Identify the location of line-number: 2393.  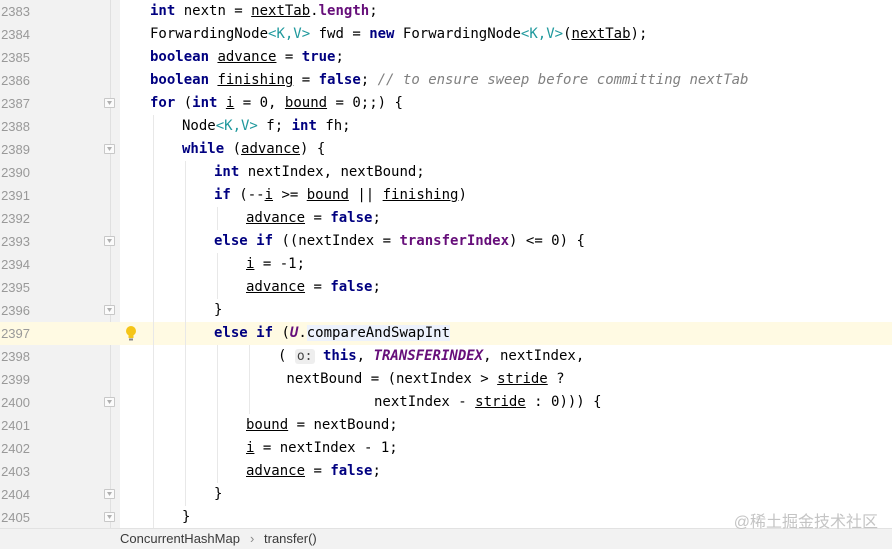
(15, 241).